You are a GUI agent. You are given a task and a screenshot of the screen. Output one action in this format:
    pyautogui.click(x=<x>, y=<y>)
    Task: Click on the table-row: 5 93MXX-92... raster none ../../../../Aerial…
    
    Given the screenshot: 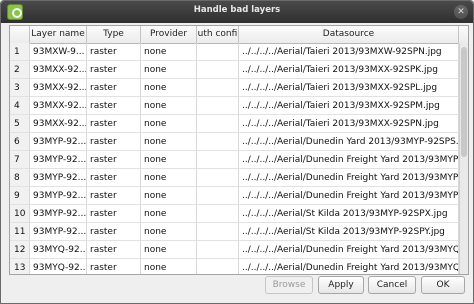 What is the action you would take?
    pyautogui.click(x=239, y=124)
    